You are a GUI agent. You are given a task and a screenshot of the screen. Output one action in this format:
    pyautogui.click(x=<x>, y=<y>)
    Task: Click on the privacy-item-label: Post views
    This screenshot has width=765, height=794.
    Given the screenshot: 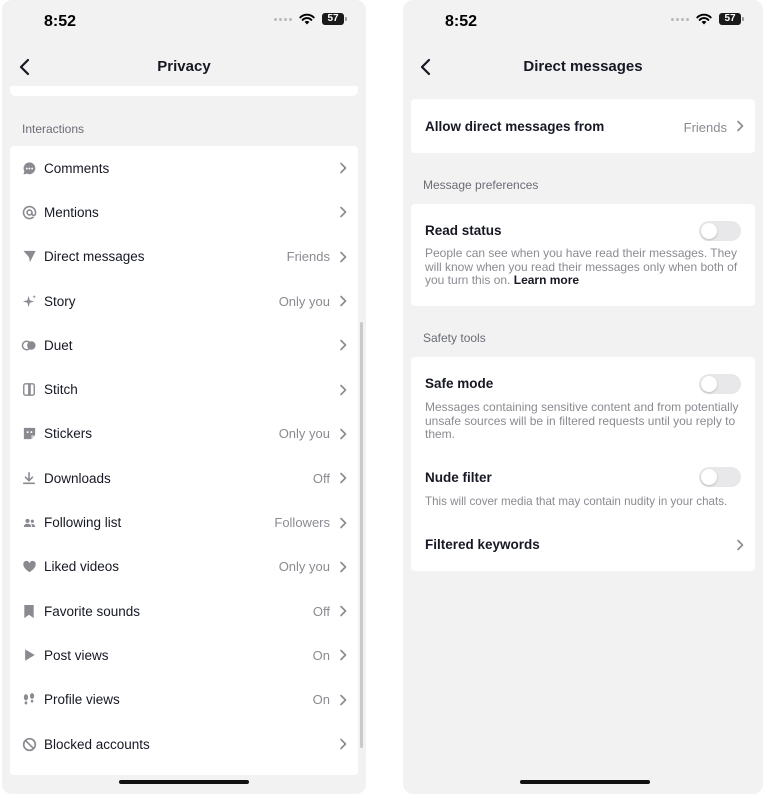 What is the action you would take?
    pyautogui.click(x=76, y=655)
    